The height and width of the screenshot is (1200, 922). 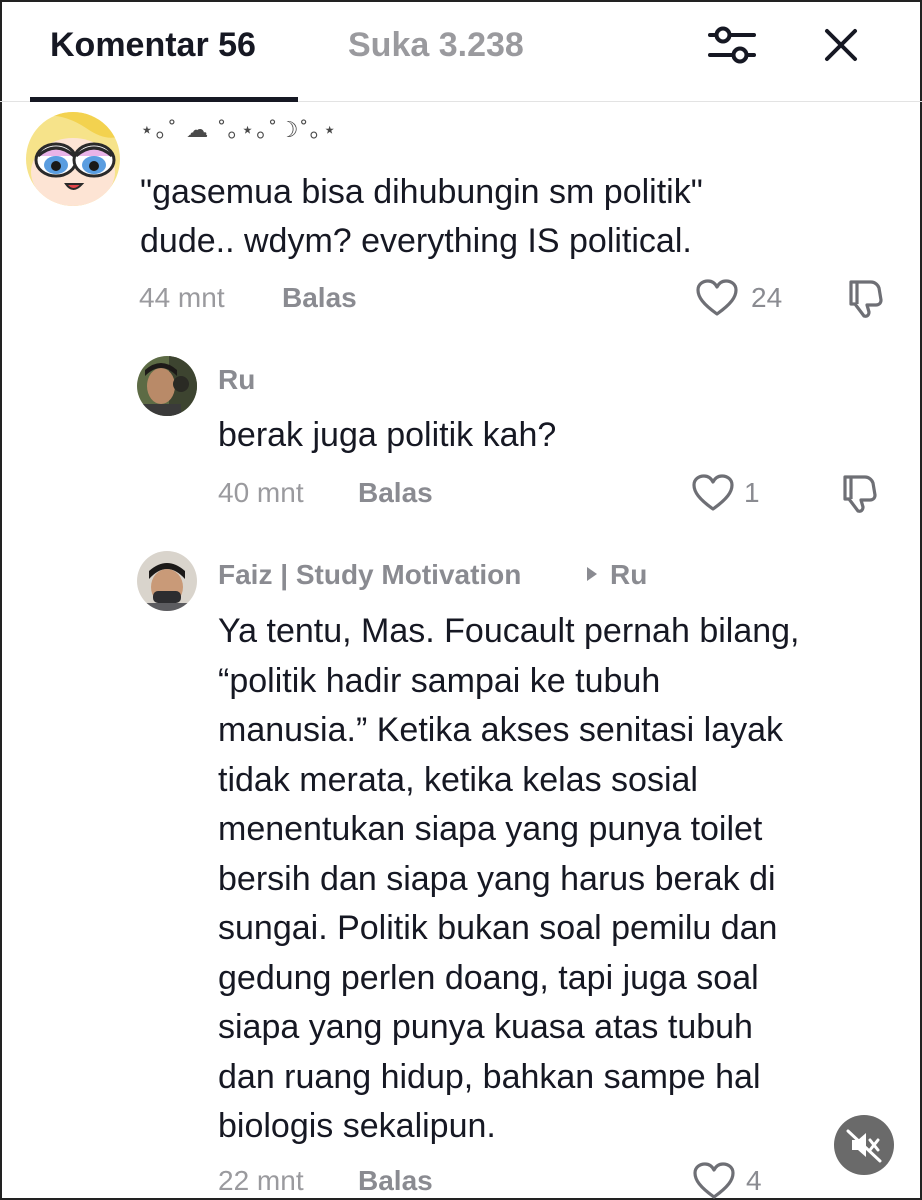 I want to click on comment-text-line: manusia.” Ketika akses senitasi layak, so click(x=501, y=730).